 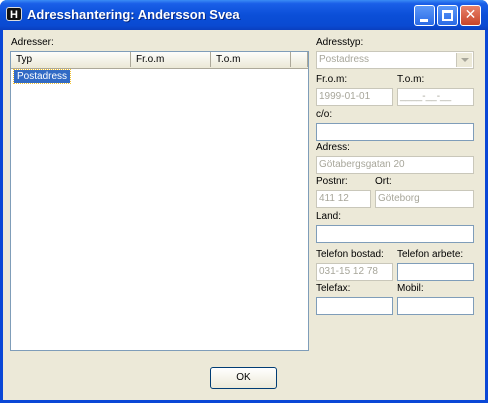 What do you see at coordinates (430, 254) in the screenshot?
I see `tel-arbete-label: Telefon arbete:` at bounding box center [430, 254].